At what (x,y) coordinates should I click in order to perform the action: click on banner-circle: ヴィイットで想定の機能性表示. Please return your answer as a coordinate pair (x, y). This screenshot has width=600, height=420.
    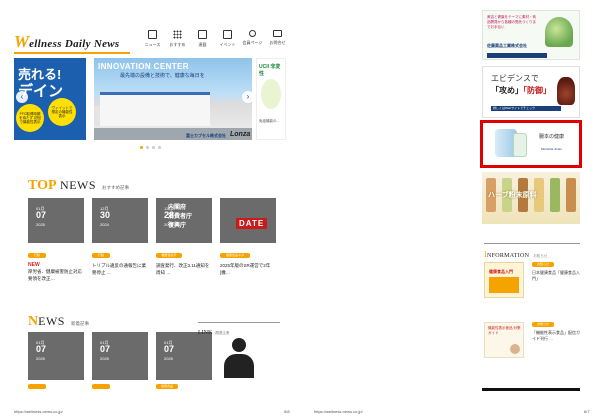
    Looking at the image, I should click on (62, 112).